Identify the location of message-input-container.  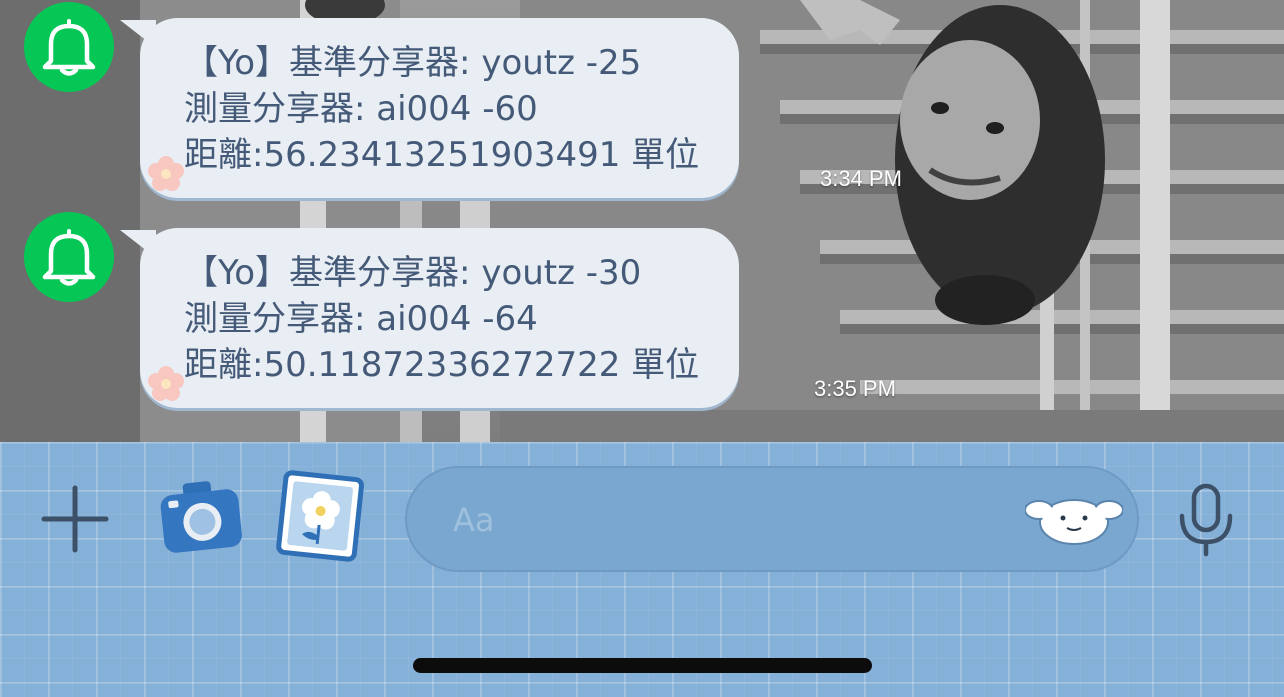
(772, 519).